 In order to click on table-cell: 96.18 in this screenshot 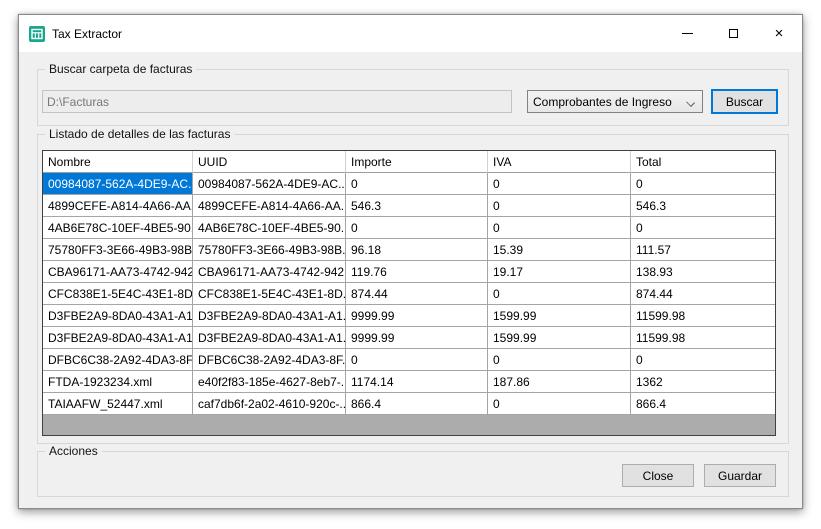, I will do `click(417, 250)`.